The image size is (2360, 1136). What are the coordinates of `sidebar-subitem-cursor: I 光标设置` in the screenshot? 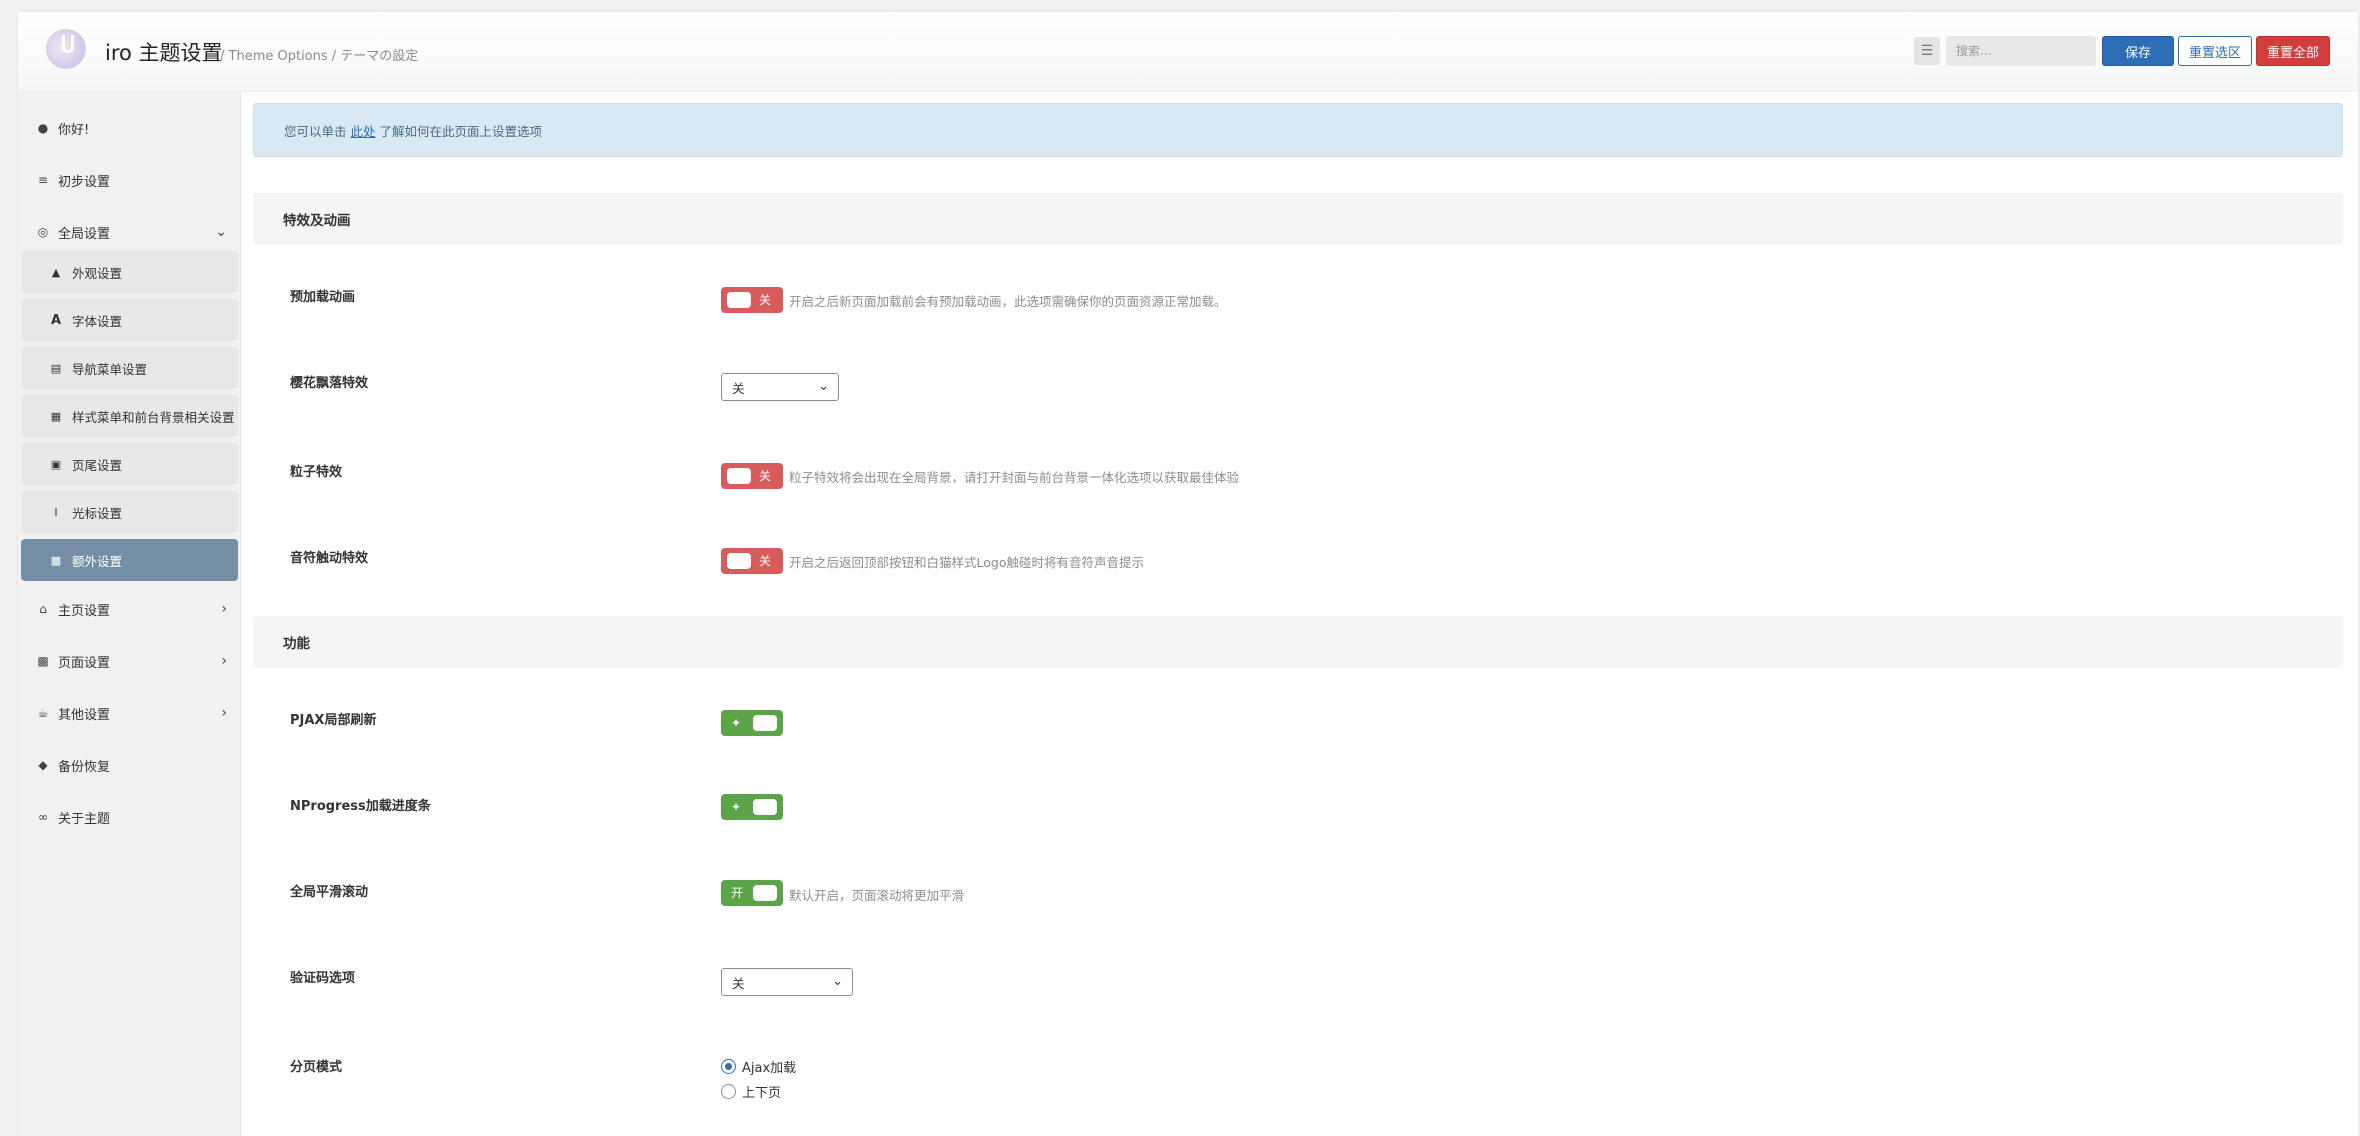 It's located at (129, 512).